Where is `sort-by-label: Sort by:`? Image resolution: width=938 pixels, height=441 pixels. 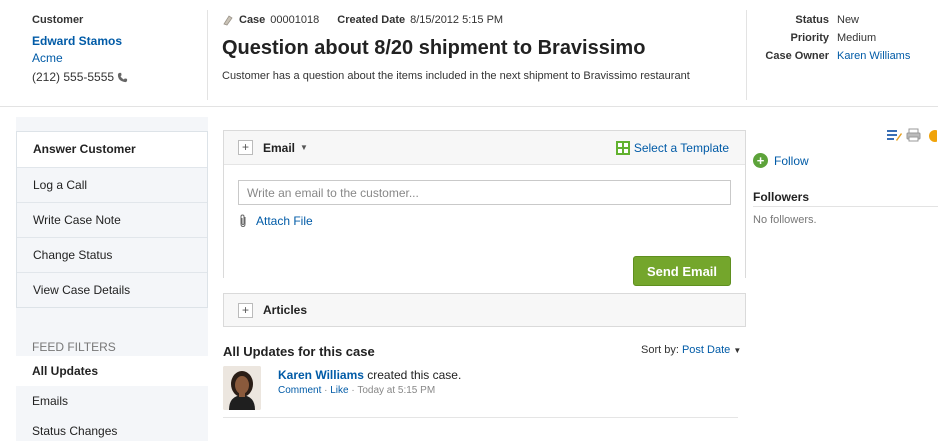
sort-by-label: Sort by: is located at coordinates (660, 350).